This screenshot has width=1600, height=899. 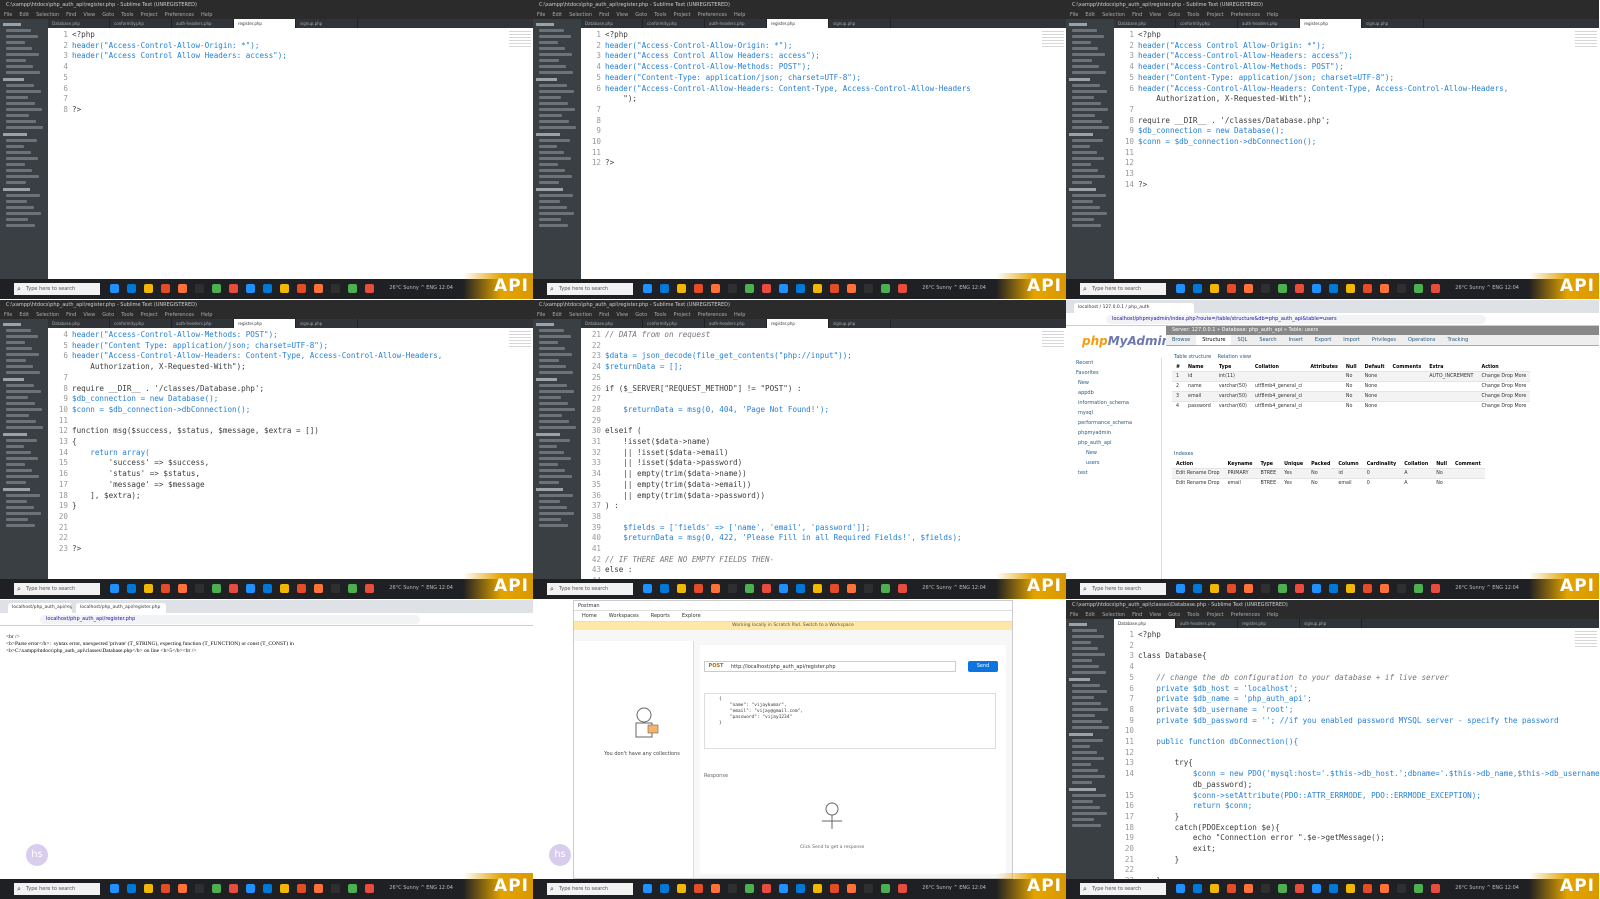 What do you see at coordinates (716, 666) in the screenshot?
I see `method-select: POST` at bounding box center [716, 666].